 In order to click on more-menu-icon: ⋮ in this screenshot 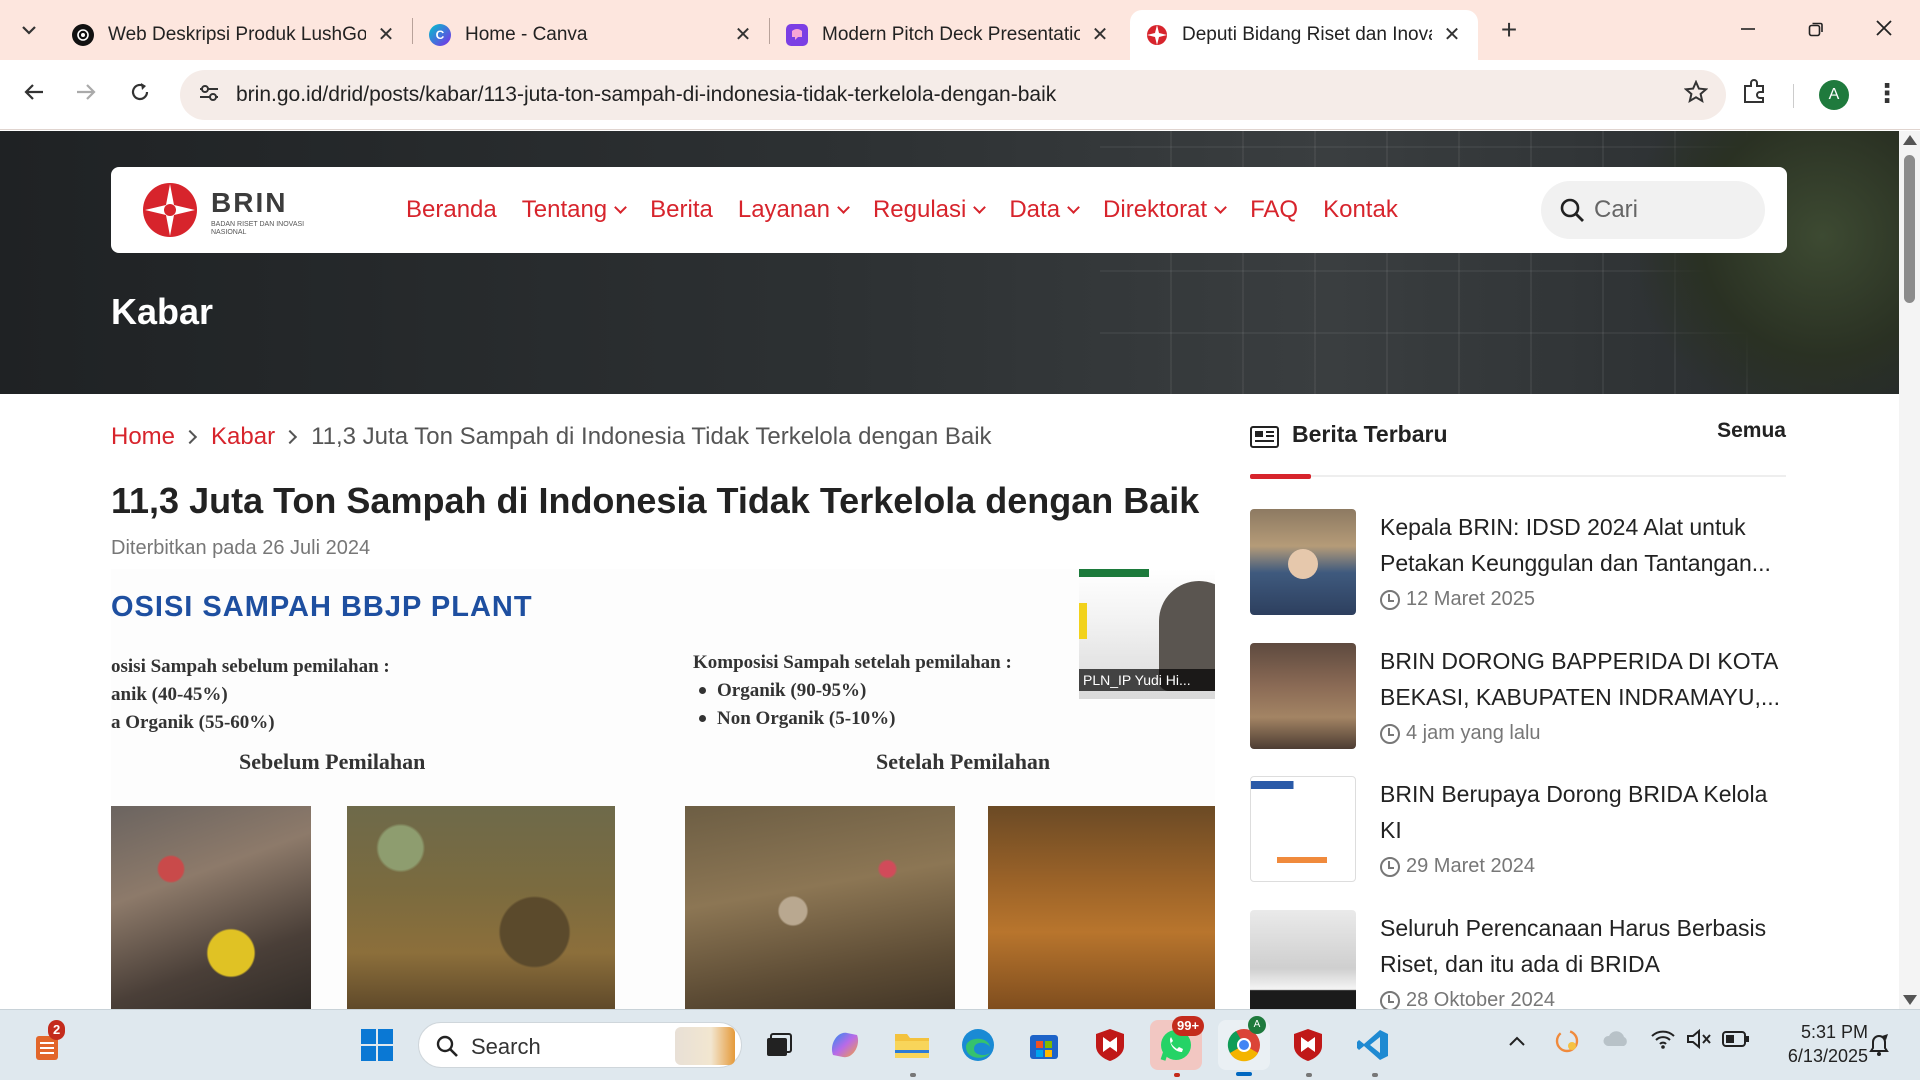, I will do `click(1887, 94)`.